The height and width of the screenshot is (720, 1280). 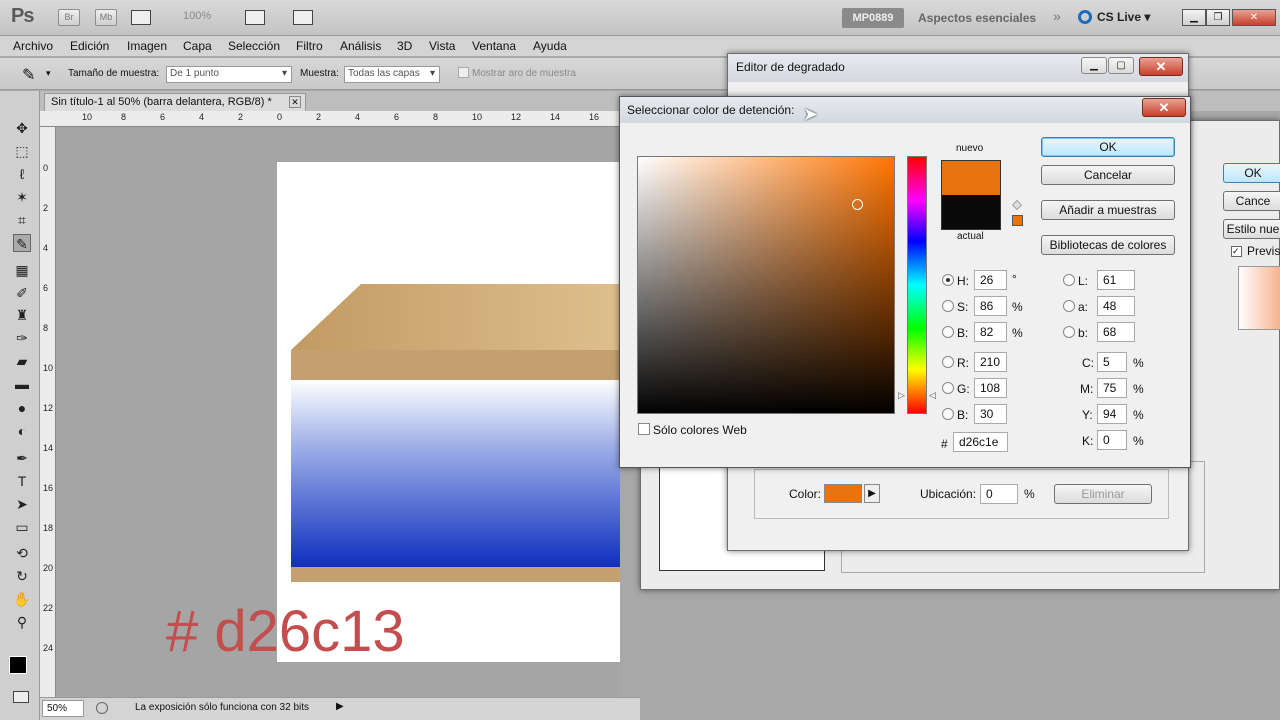 I want to click on hue-slider, so click(x=917, y=285).